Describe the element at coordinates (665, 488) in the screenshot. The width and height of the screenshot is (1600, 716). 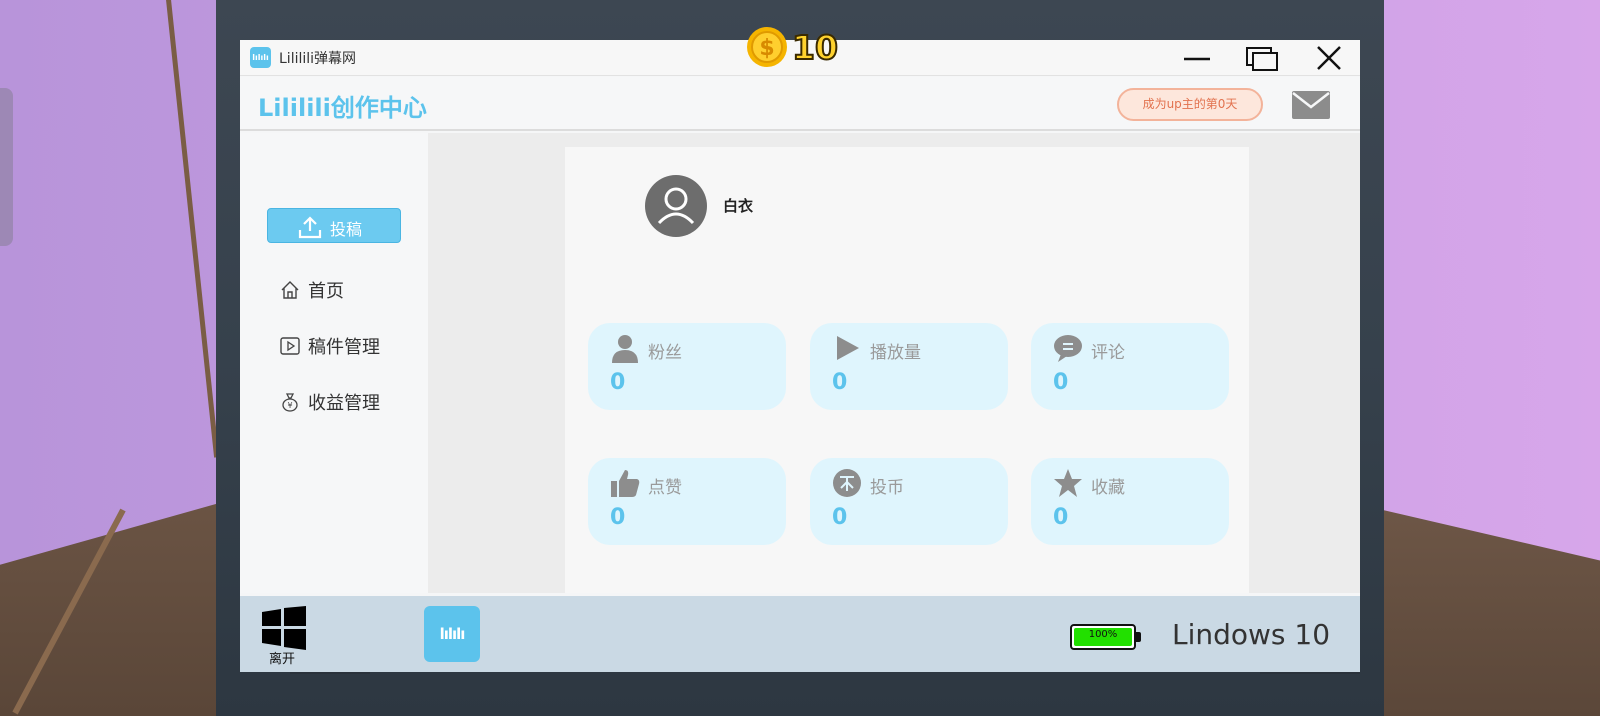
I see `stat-label: 点赞` at that location.